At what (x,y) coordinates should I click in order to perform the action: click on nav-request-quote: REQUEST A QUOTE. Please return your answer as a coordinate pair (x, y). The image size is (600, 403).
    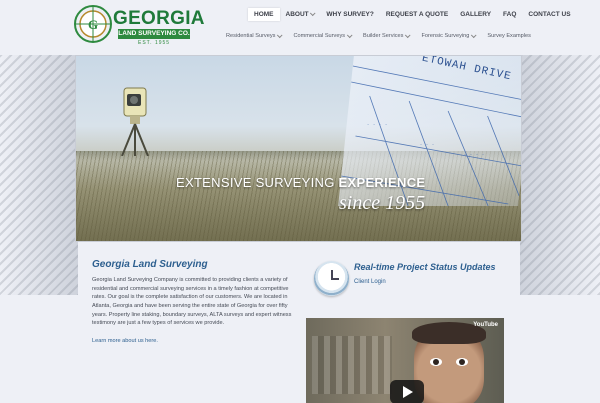
    Looking at the image, I should click on (417, 14).